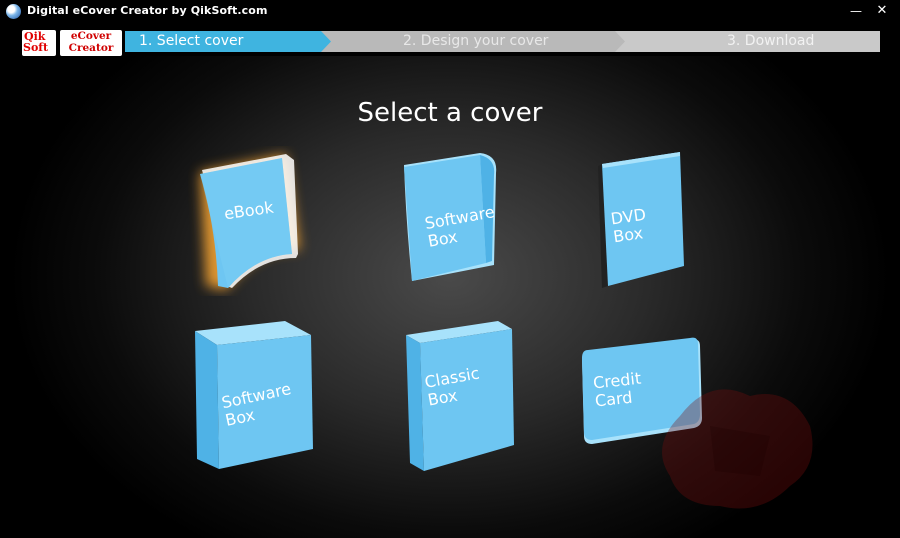 The image size is (900, 538). I want to click on step-download-label: 3. Download, so click(771, 41).